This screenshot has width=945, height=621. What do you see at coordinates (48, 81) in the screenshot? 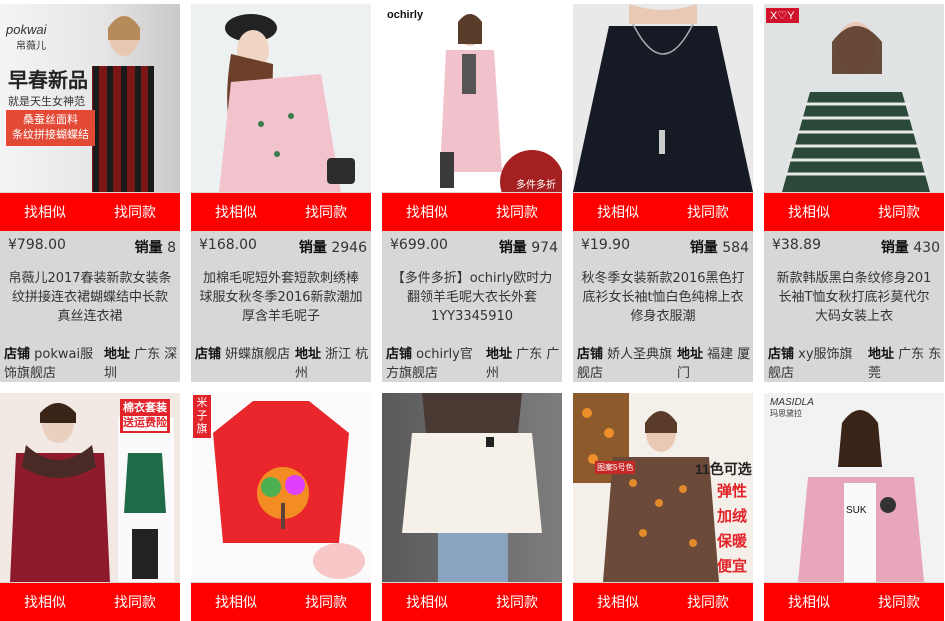
I see `ad-headline: 早春新品` at bounding box center [48, 81].